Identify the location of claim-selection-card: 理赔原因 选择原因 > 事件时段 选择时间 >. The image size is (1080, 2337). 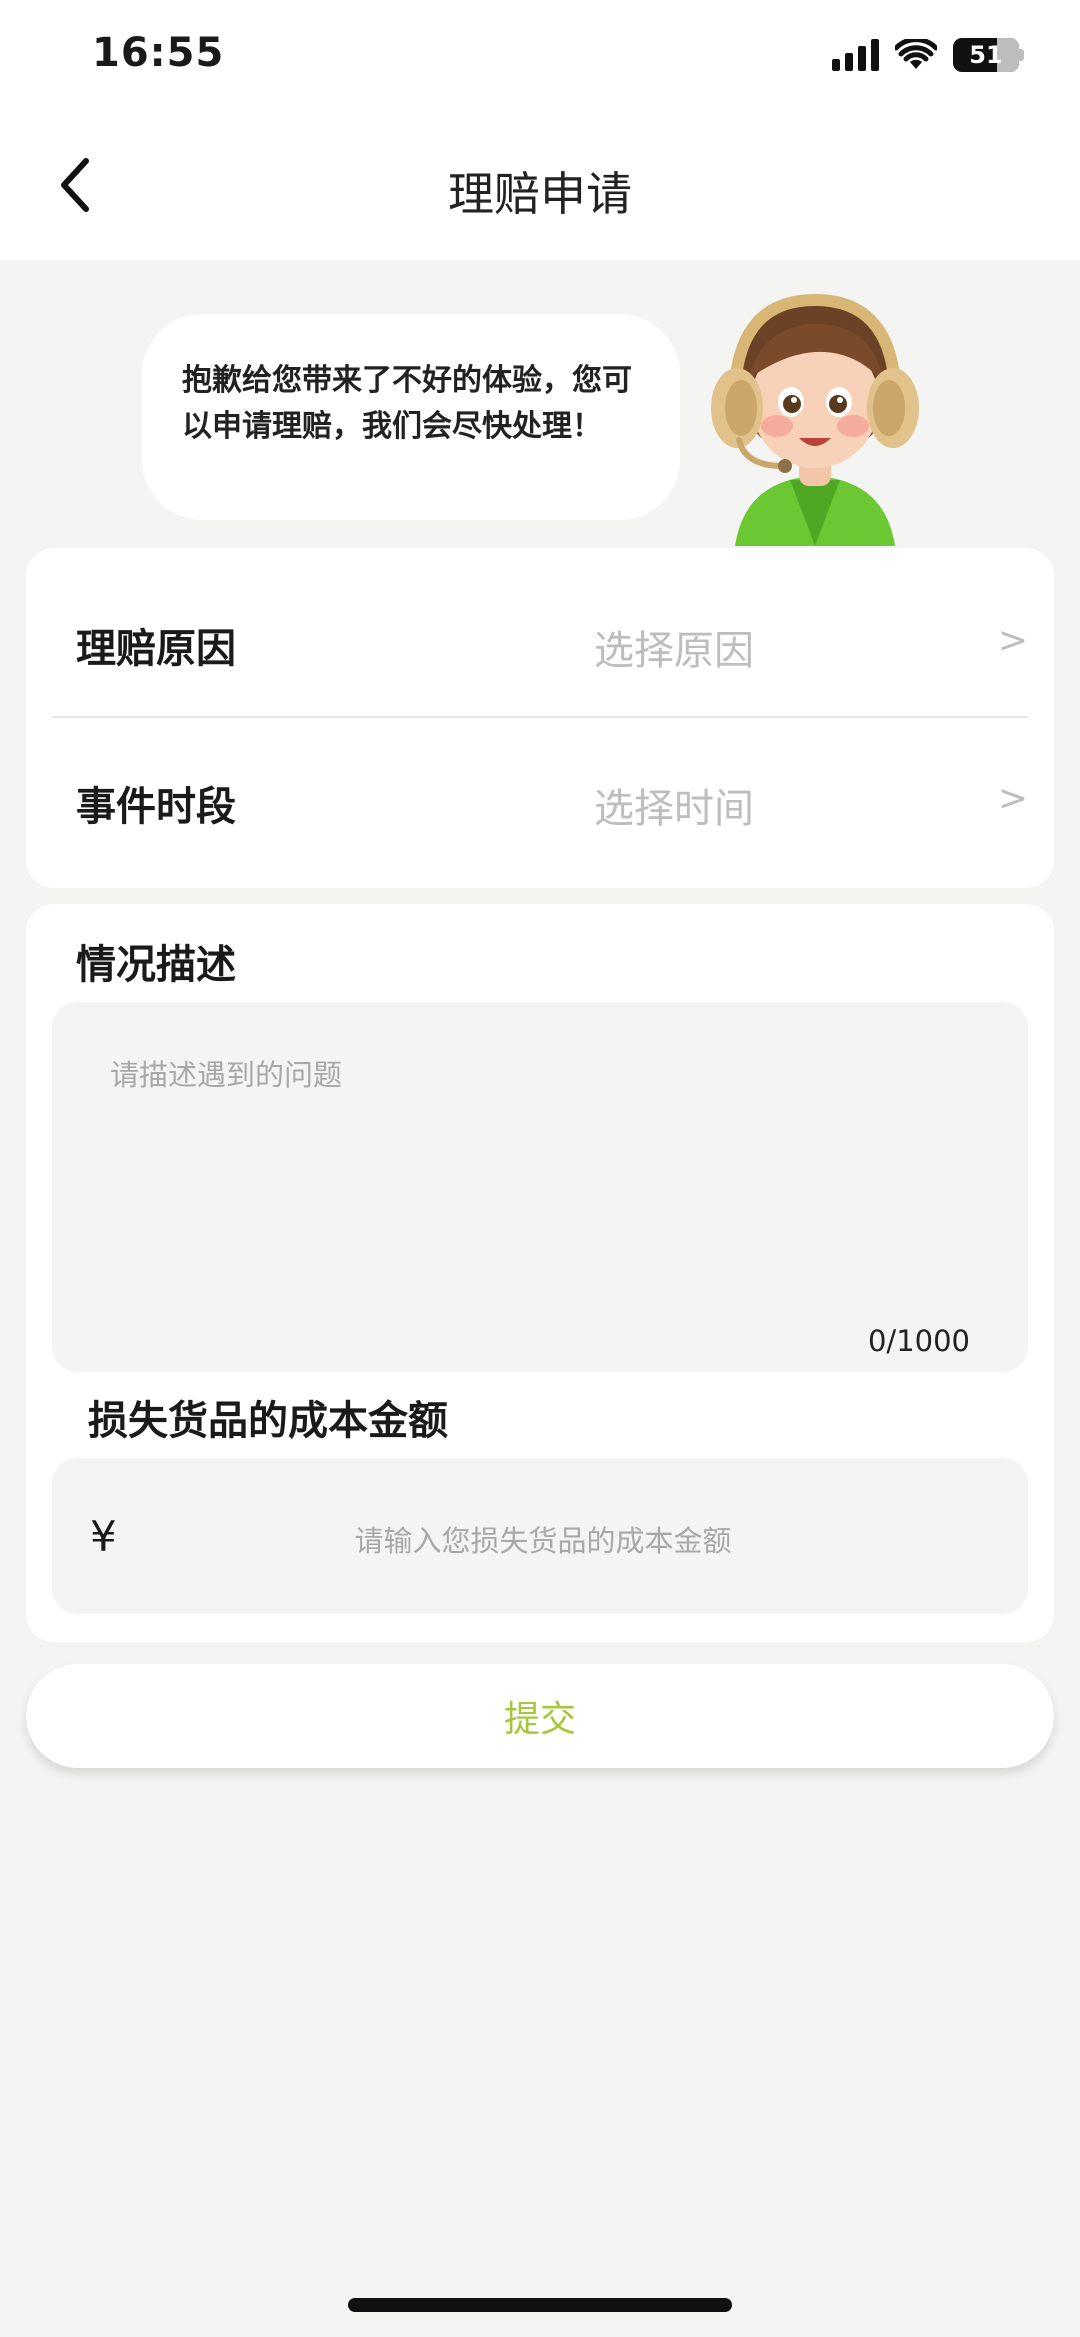
(540, 718).